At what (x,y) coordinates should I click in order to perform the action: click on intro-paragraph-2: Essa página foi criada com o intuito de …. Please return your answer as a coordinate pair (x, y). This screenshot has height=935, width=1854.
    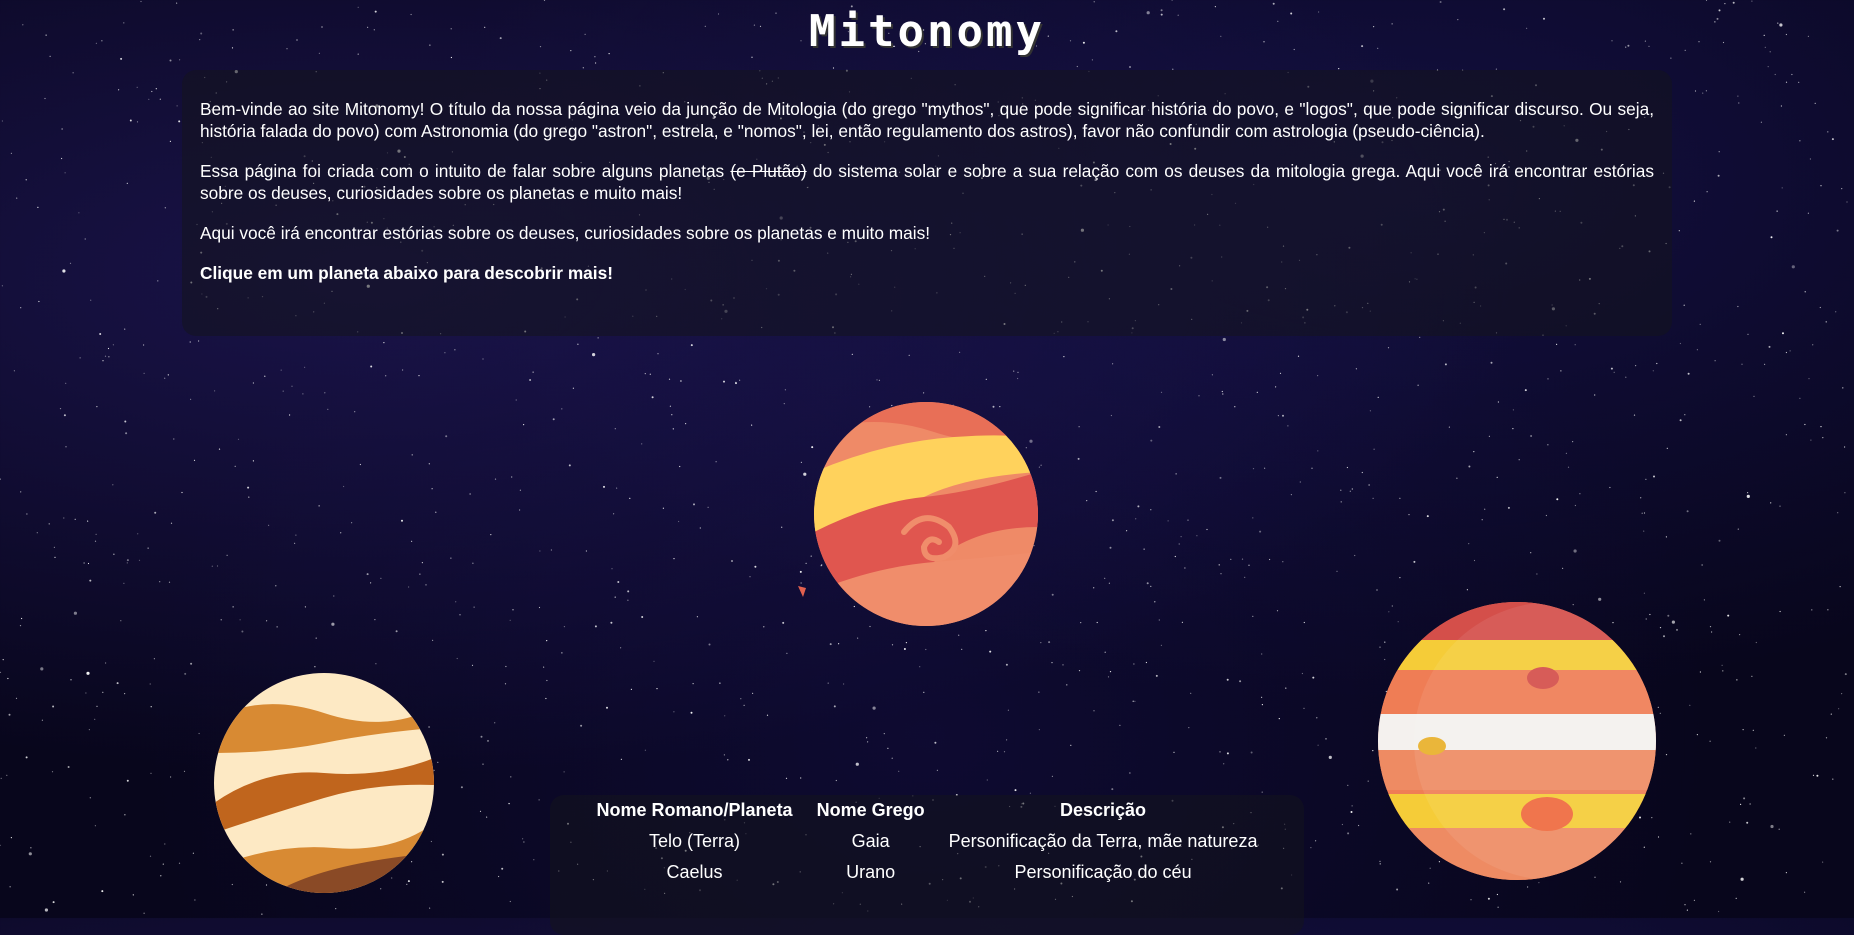
    Looking at the image, I should click on (927, 182).